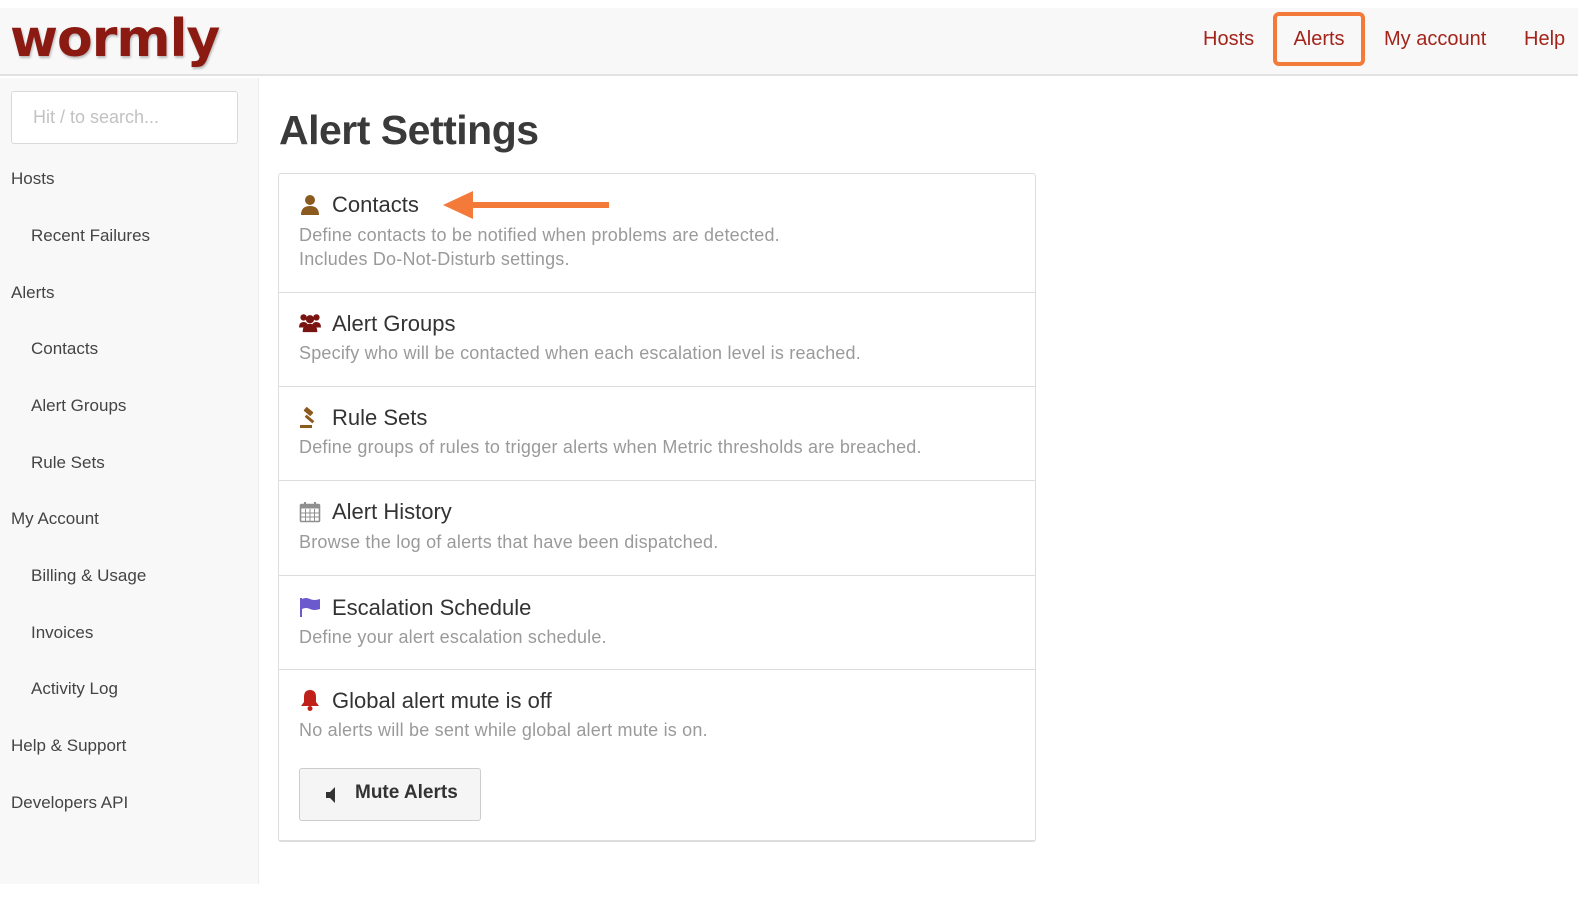  Describe the element at coordinates (442, 700) in the screenshot. I see `global-mute-status: Global alert mute is off` at that location.